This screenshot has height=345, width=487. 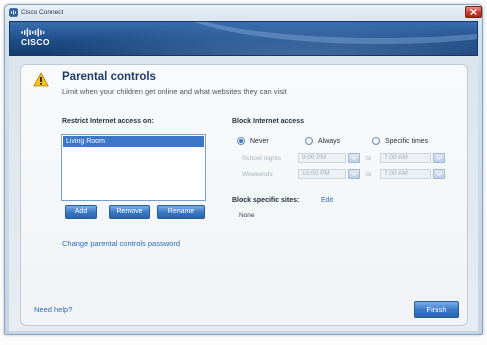 I want to click on close-icon, so click(x=473, y=12).